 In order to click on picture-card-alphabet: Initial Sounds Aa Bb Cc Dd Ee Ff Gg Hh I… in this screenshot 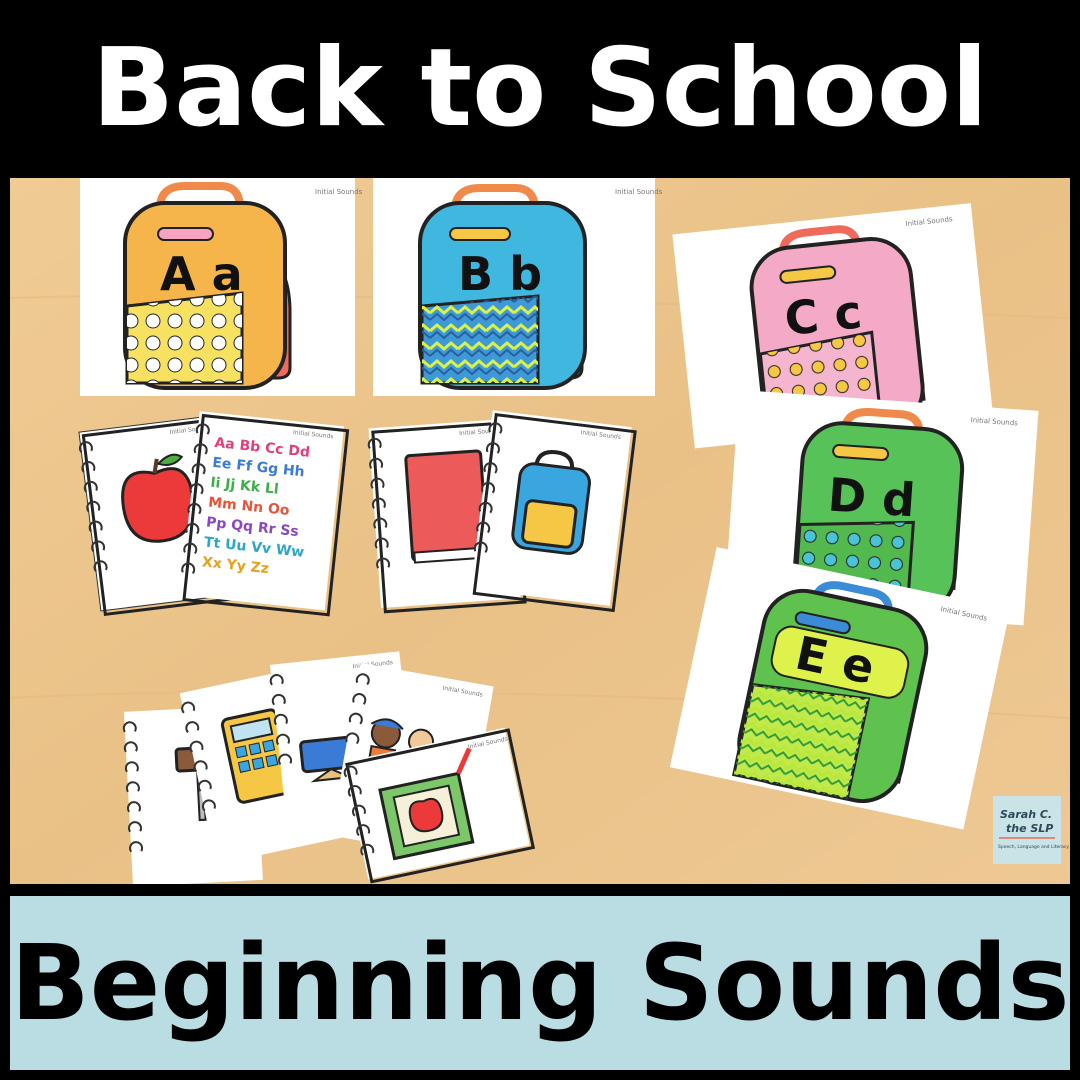, I will do `click(265, 514)`.